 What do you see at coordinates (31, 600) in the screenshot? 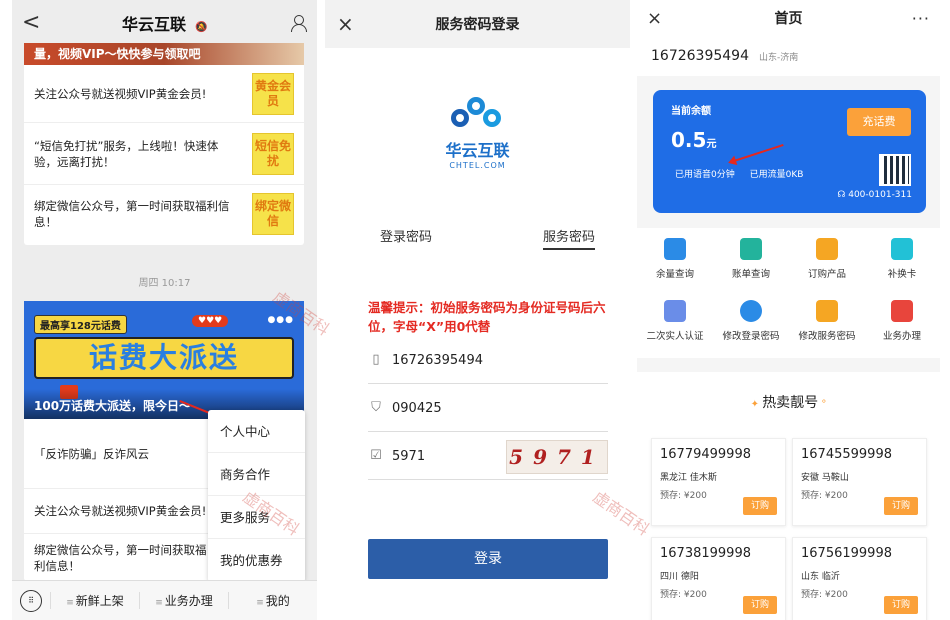
I see `keyboard-icon: ⠿` at bounding box center [31, 600].